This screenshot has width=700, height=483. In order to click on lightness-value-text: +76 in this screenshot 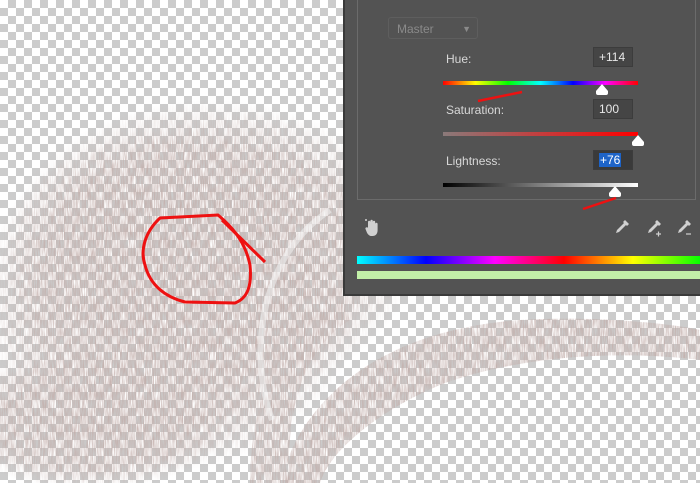, I will do `click(610, 160)`.